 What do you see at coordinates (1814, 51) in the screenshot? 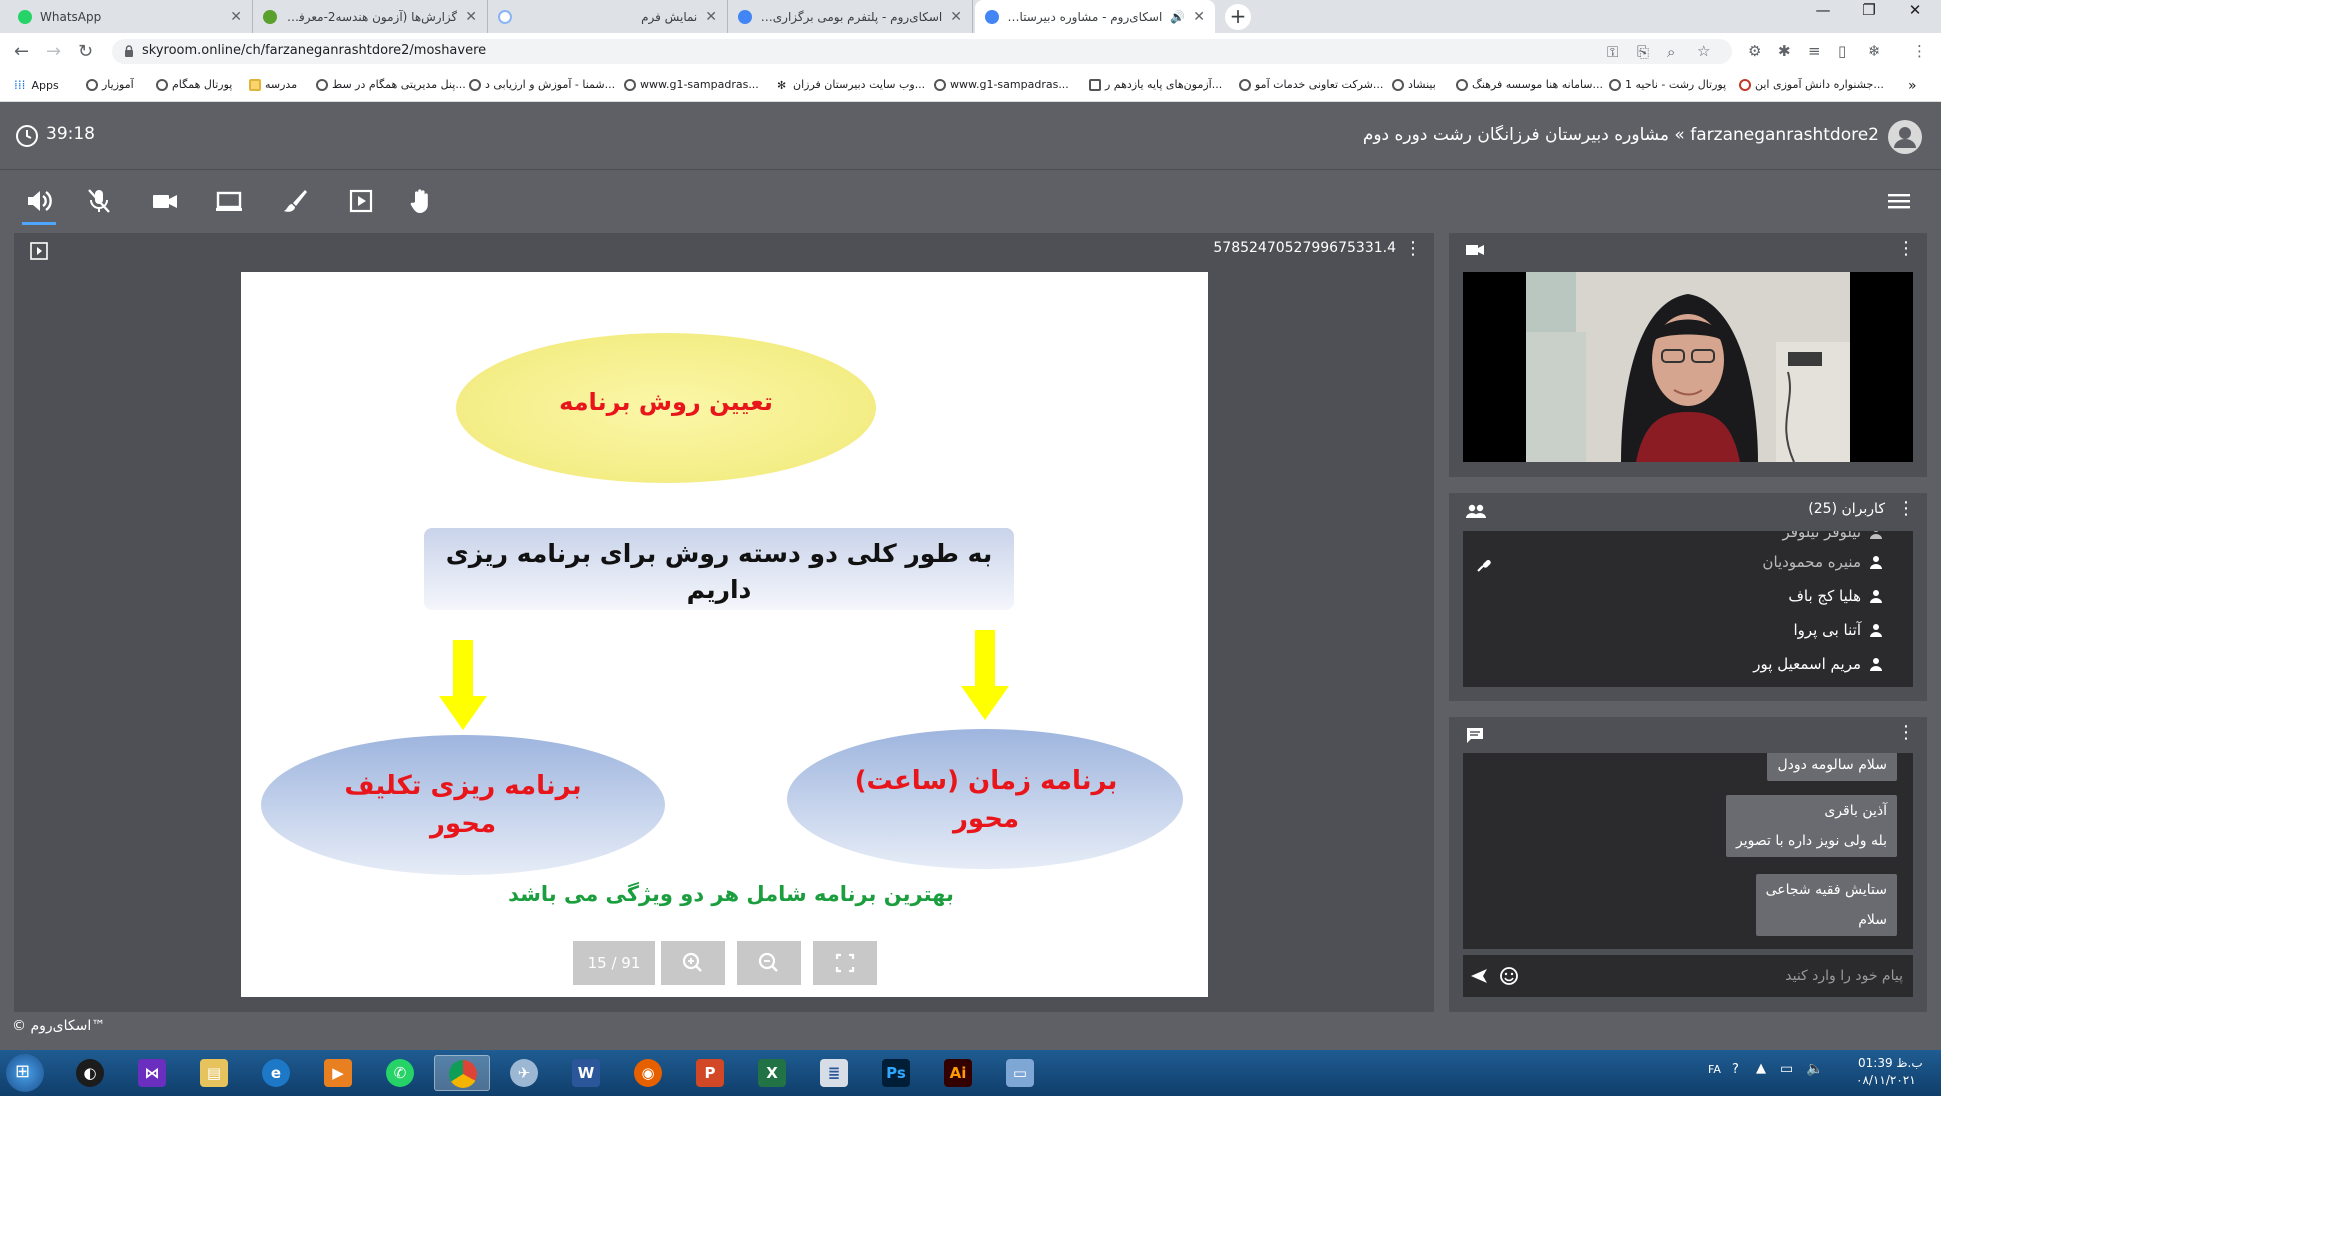
I see `reading-list-icon: ≡` at bounding box center [1814, 51].